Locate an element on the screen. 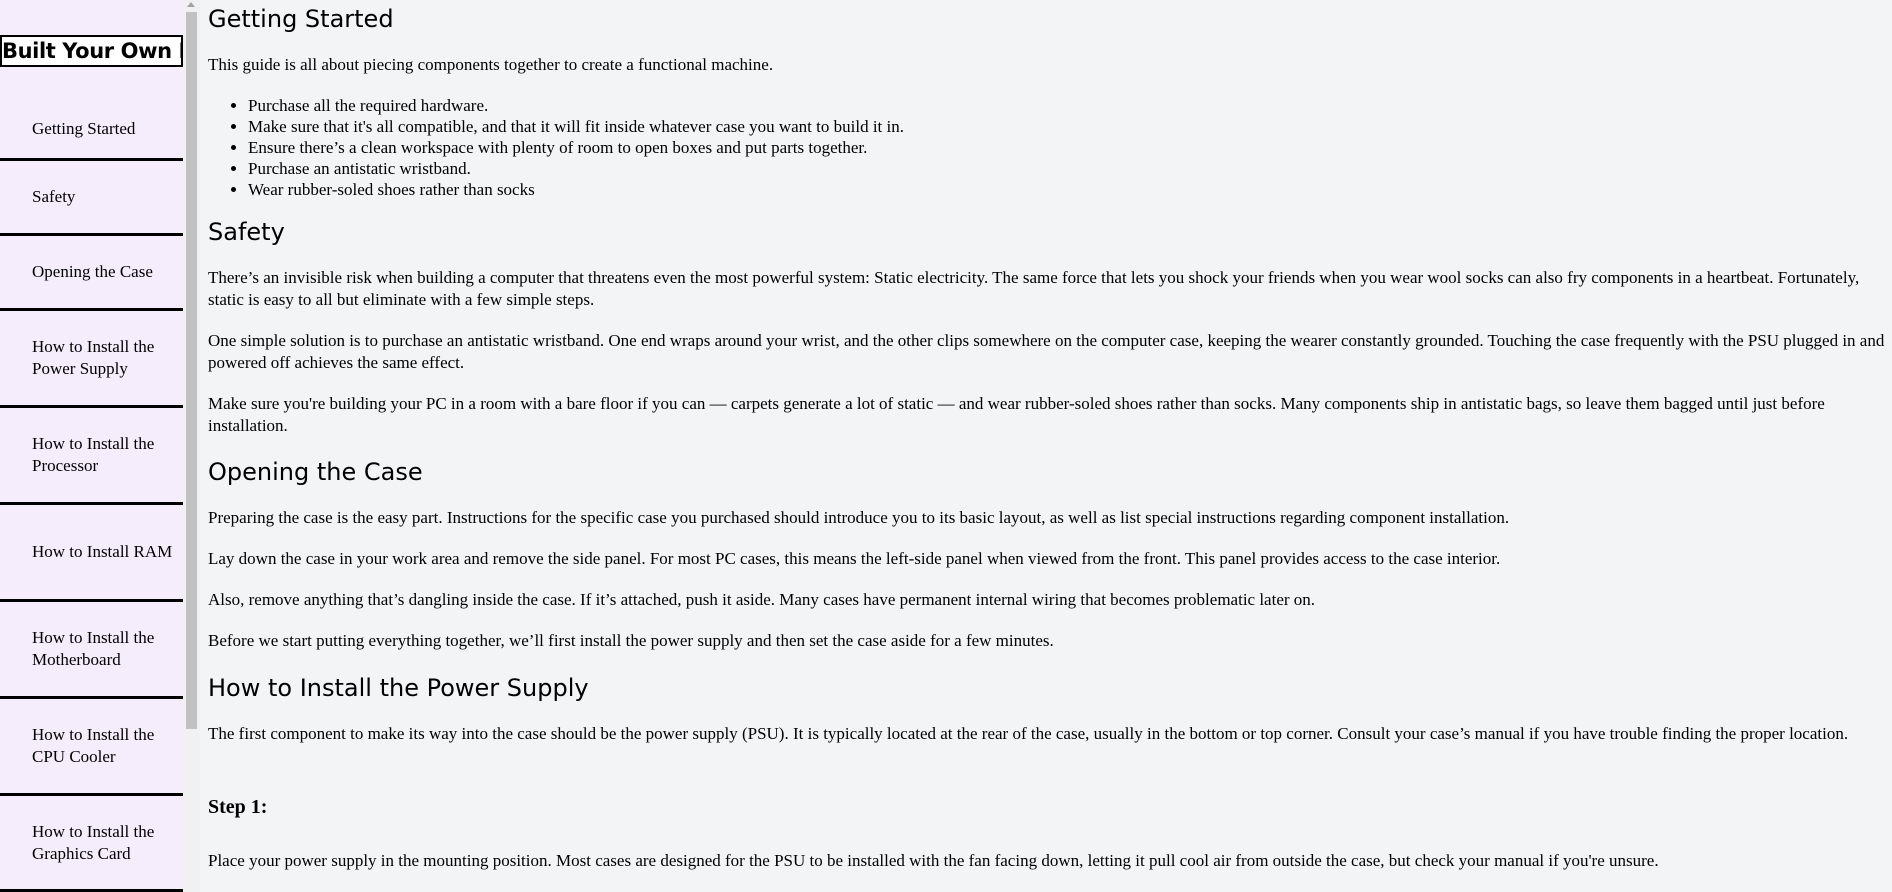  nav-link-getting-started: Getting Started is located at coordinates (91, 130).